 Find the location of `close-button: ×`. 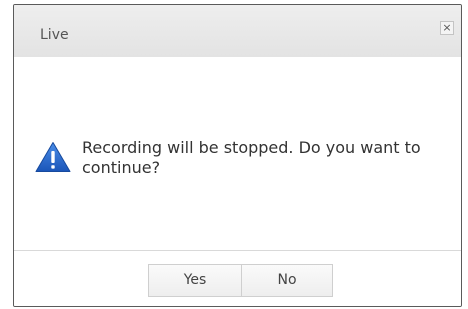

close-button: × is located at coordinates (447, 28).